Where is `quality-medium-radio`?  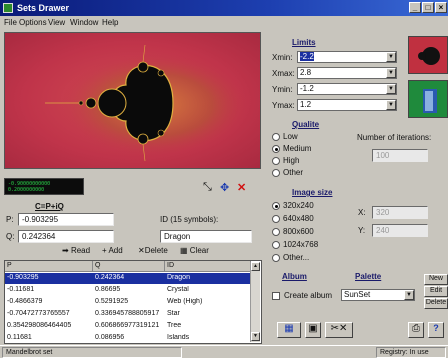 quality-medium-radio is located at coordinates (276, 149).